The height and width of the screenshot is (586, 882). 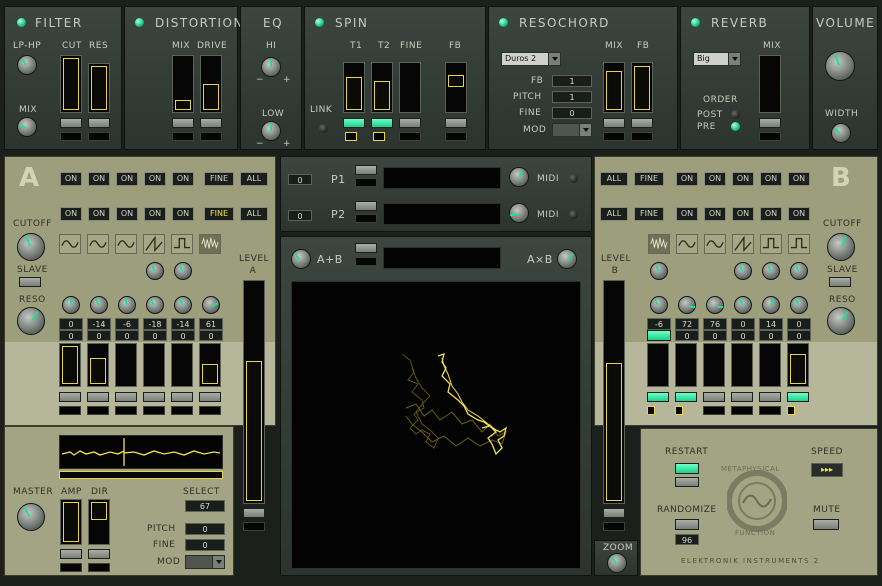 I want to click on osc-b-r1-btn-all: ALL, so click(x=614, y=179).